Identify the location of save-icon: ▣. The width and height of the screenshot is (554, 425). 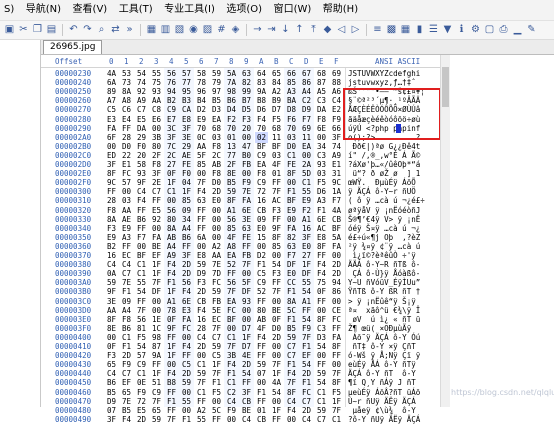
(9, 29).